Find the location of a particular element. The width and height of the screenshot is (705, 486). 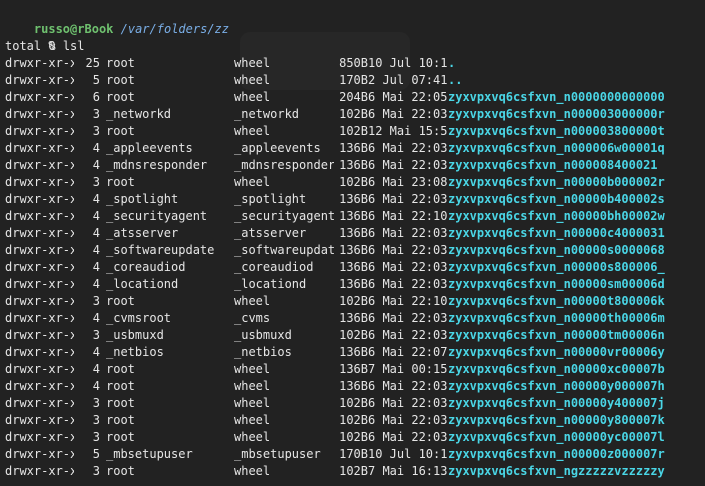

directory-name-cell: . is located at coordinates (568, 63).